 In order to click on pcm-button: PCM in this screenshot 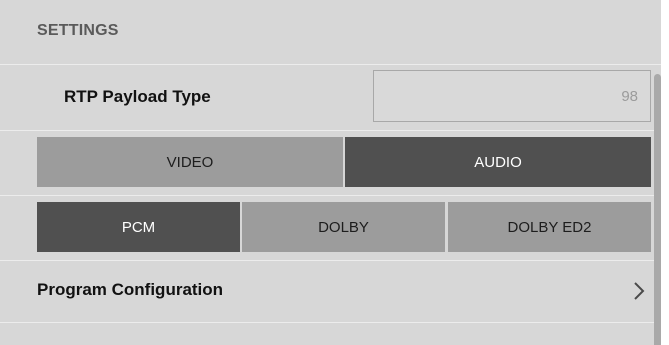, I will do `click(138, 227)`.